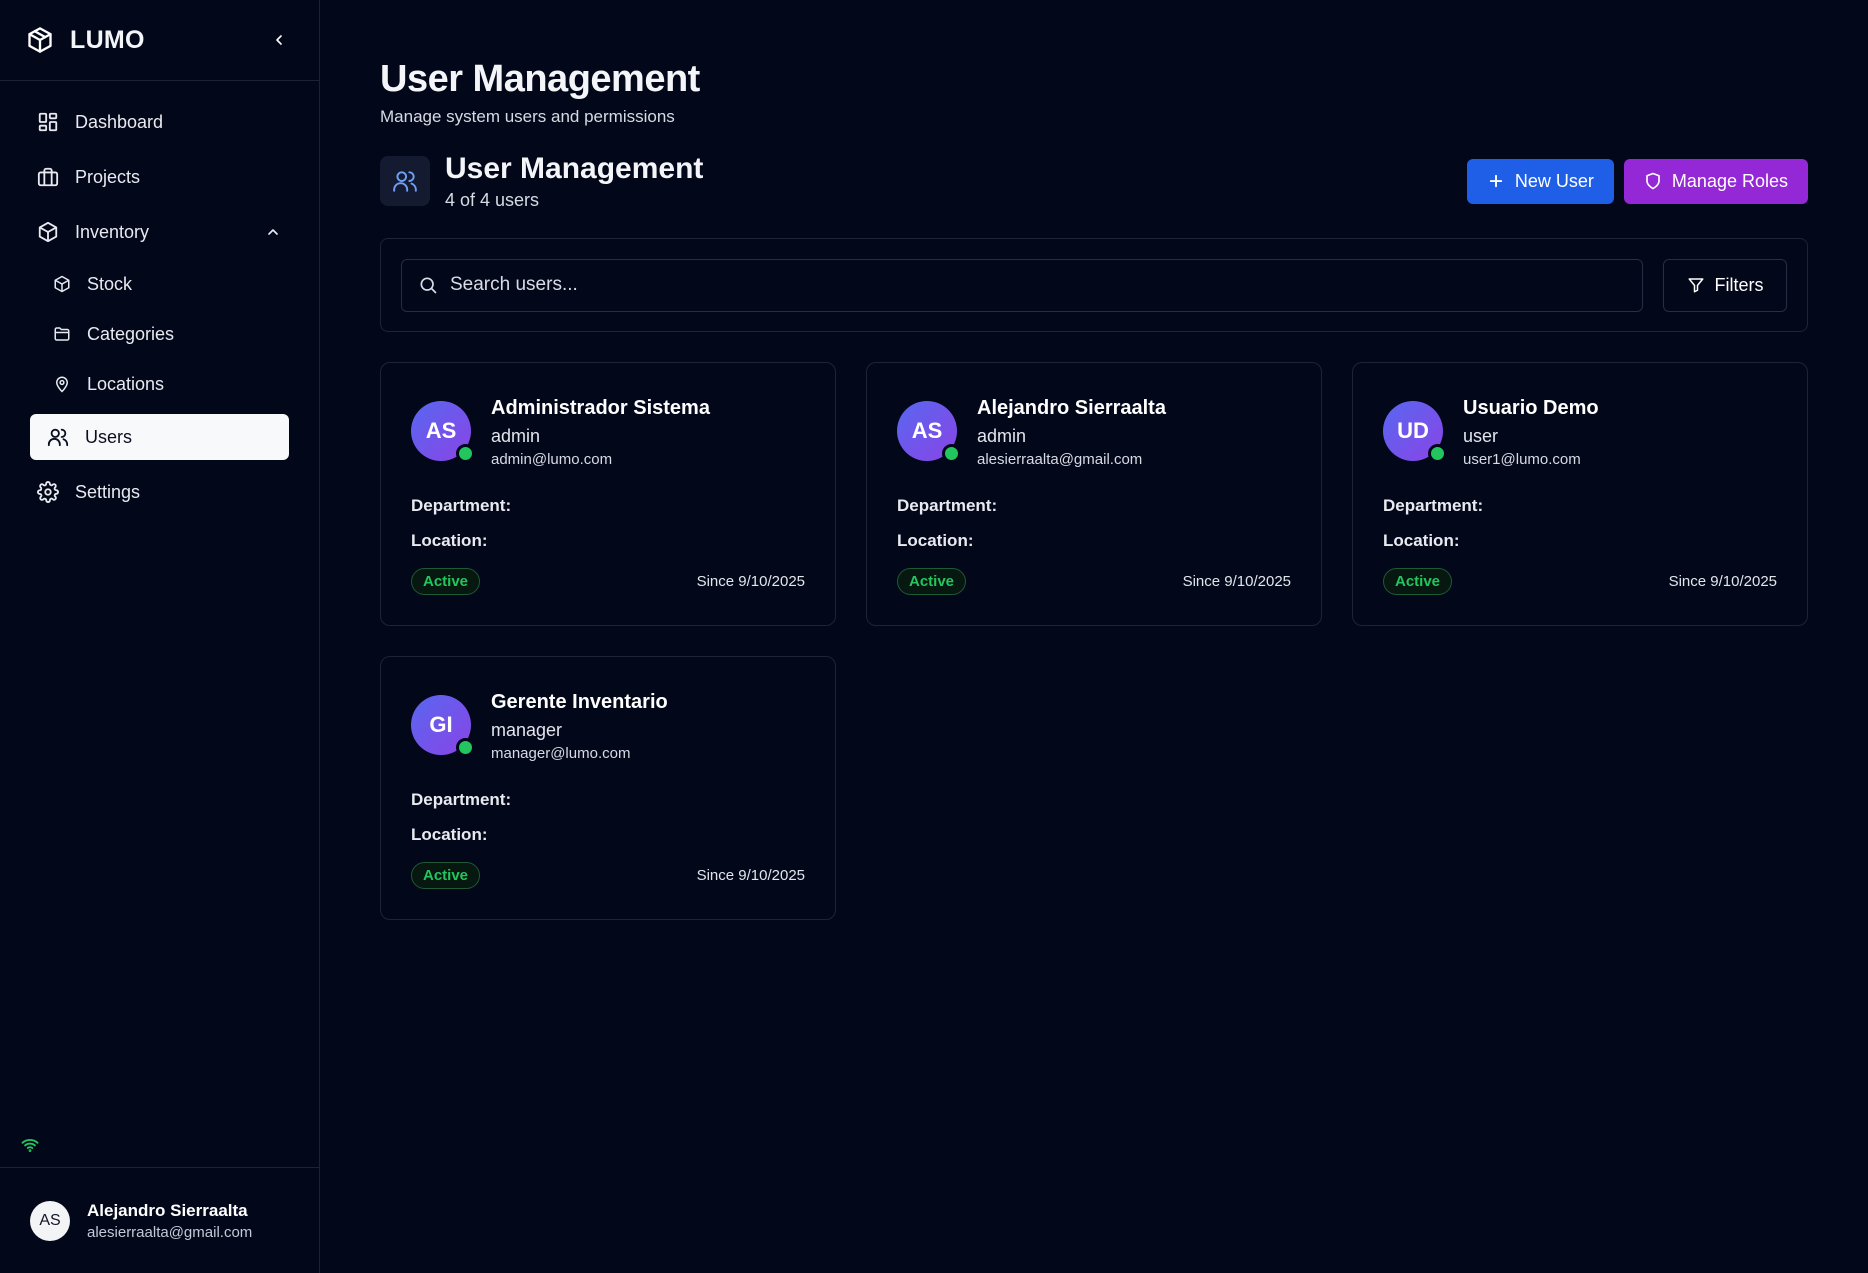 The height and width of the screenshot is (1273, 1868). I want to click on search-panel: Filters, so click(1094, 285).